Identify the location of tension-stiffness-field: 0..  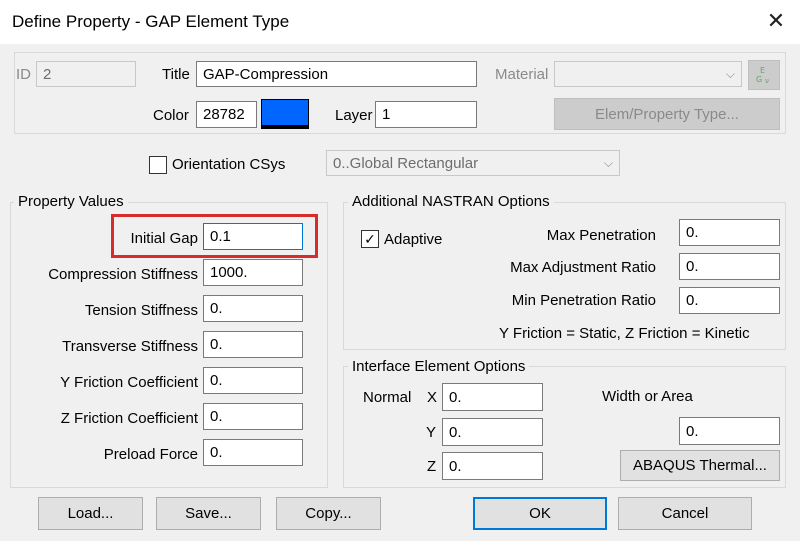
(253, 308).